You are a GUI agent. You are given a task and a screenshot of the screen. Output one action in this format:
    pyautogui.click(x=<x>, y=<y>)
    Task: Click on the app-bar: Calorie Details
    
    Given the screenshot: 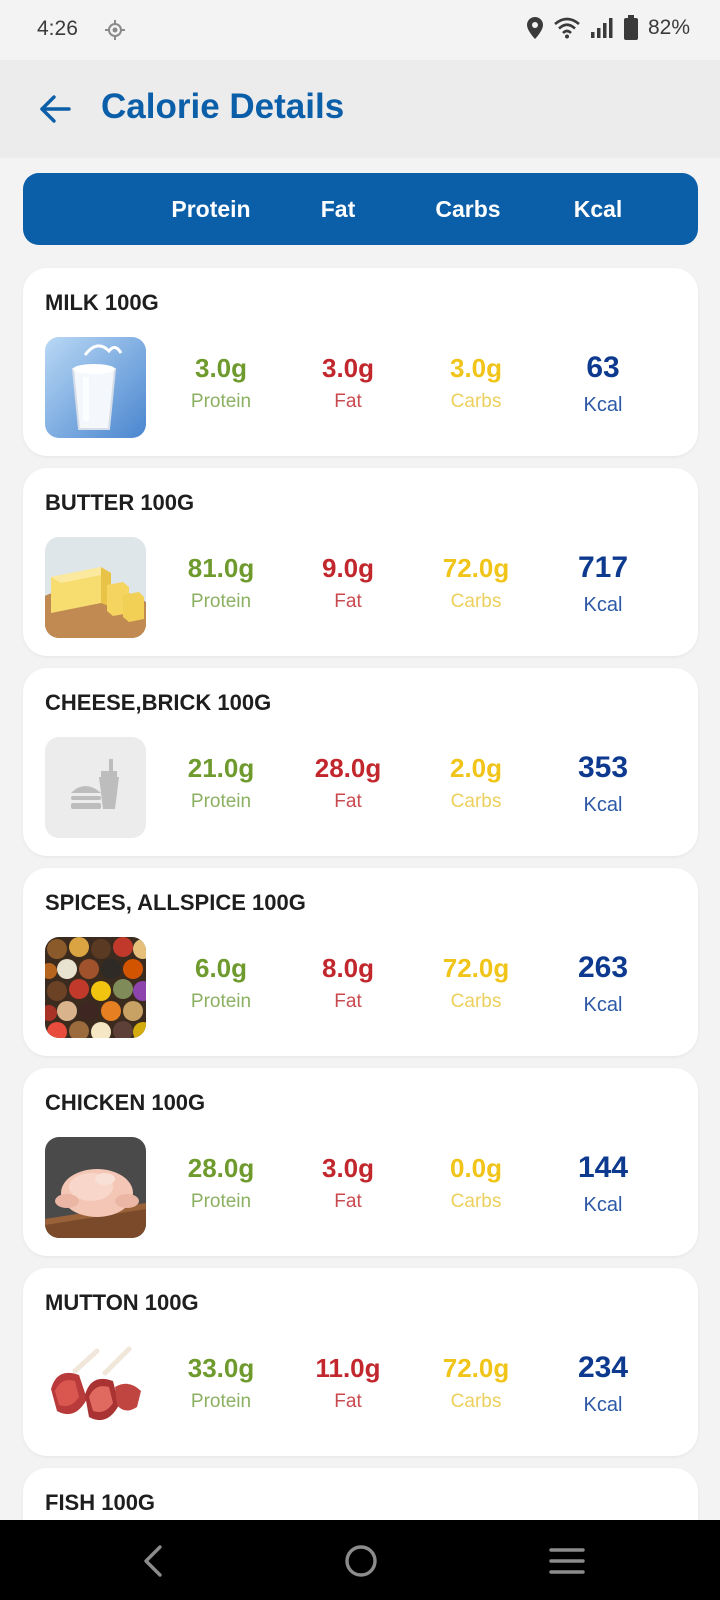 What is the action you would take?
    pyautogui.click(x=360, y=109)
    